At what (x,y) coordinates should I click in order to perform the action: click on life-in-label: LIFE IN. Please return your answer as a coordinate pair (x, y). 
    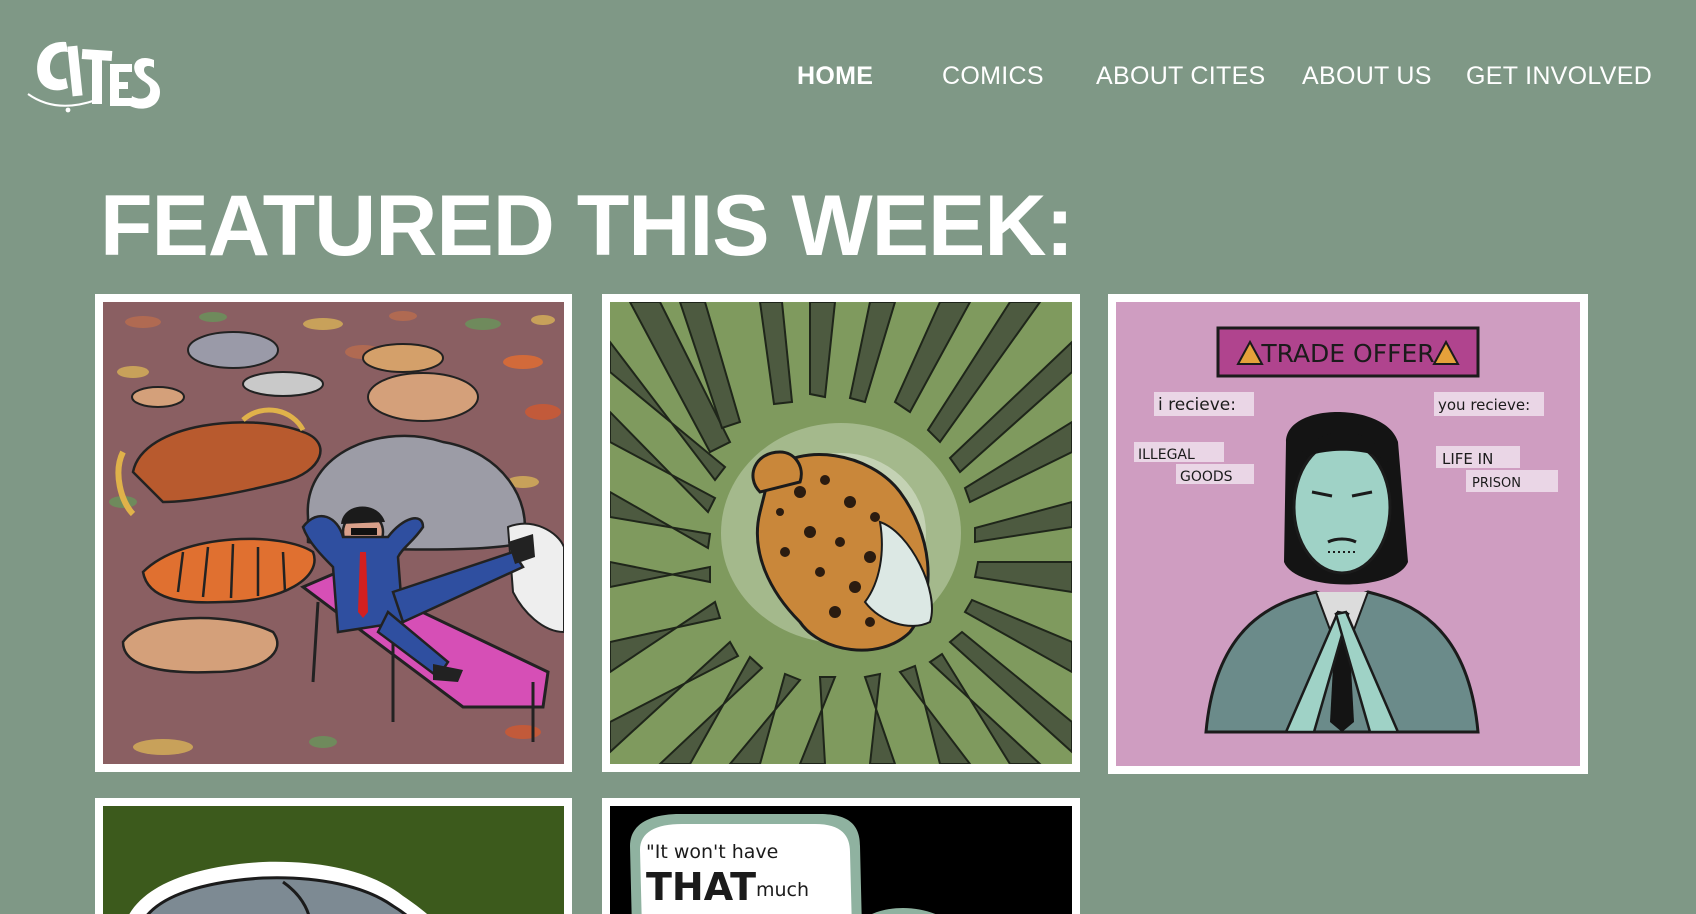
    Looking at the image, I should click on (1467, 459).